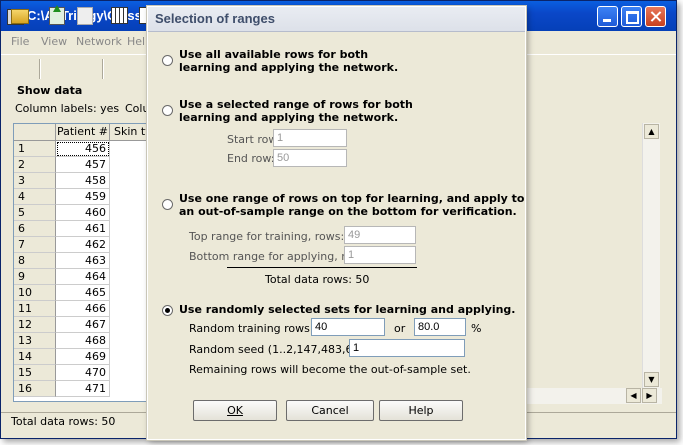  Describe the element at coordinates (35, 132) in the screenshot. I see `grid-corner` at that location.